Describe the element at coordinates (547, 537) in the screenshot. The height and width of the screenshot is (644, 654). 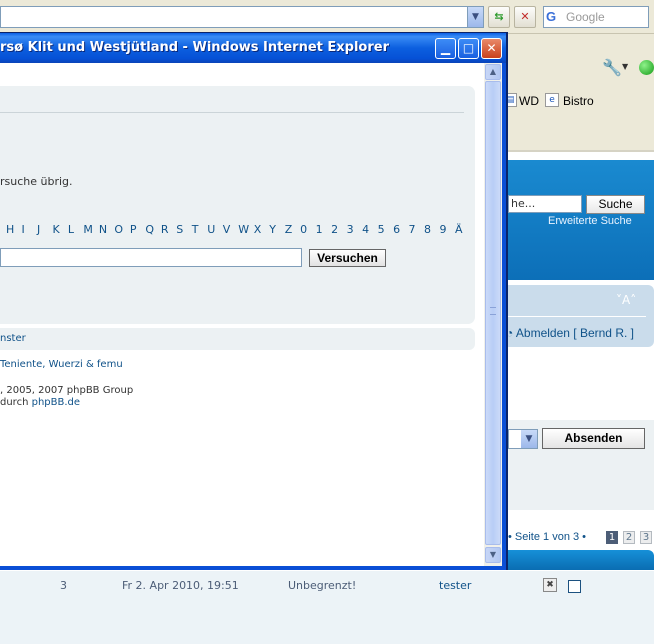
I see `pagination-text: • Seite 1 von 3 •` at that location.